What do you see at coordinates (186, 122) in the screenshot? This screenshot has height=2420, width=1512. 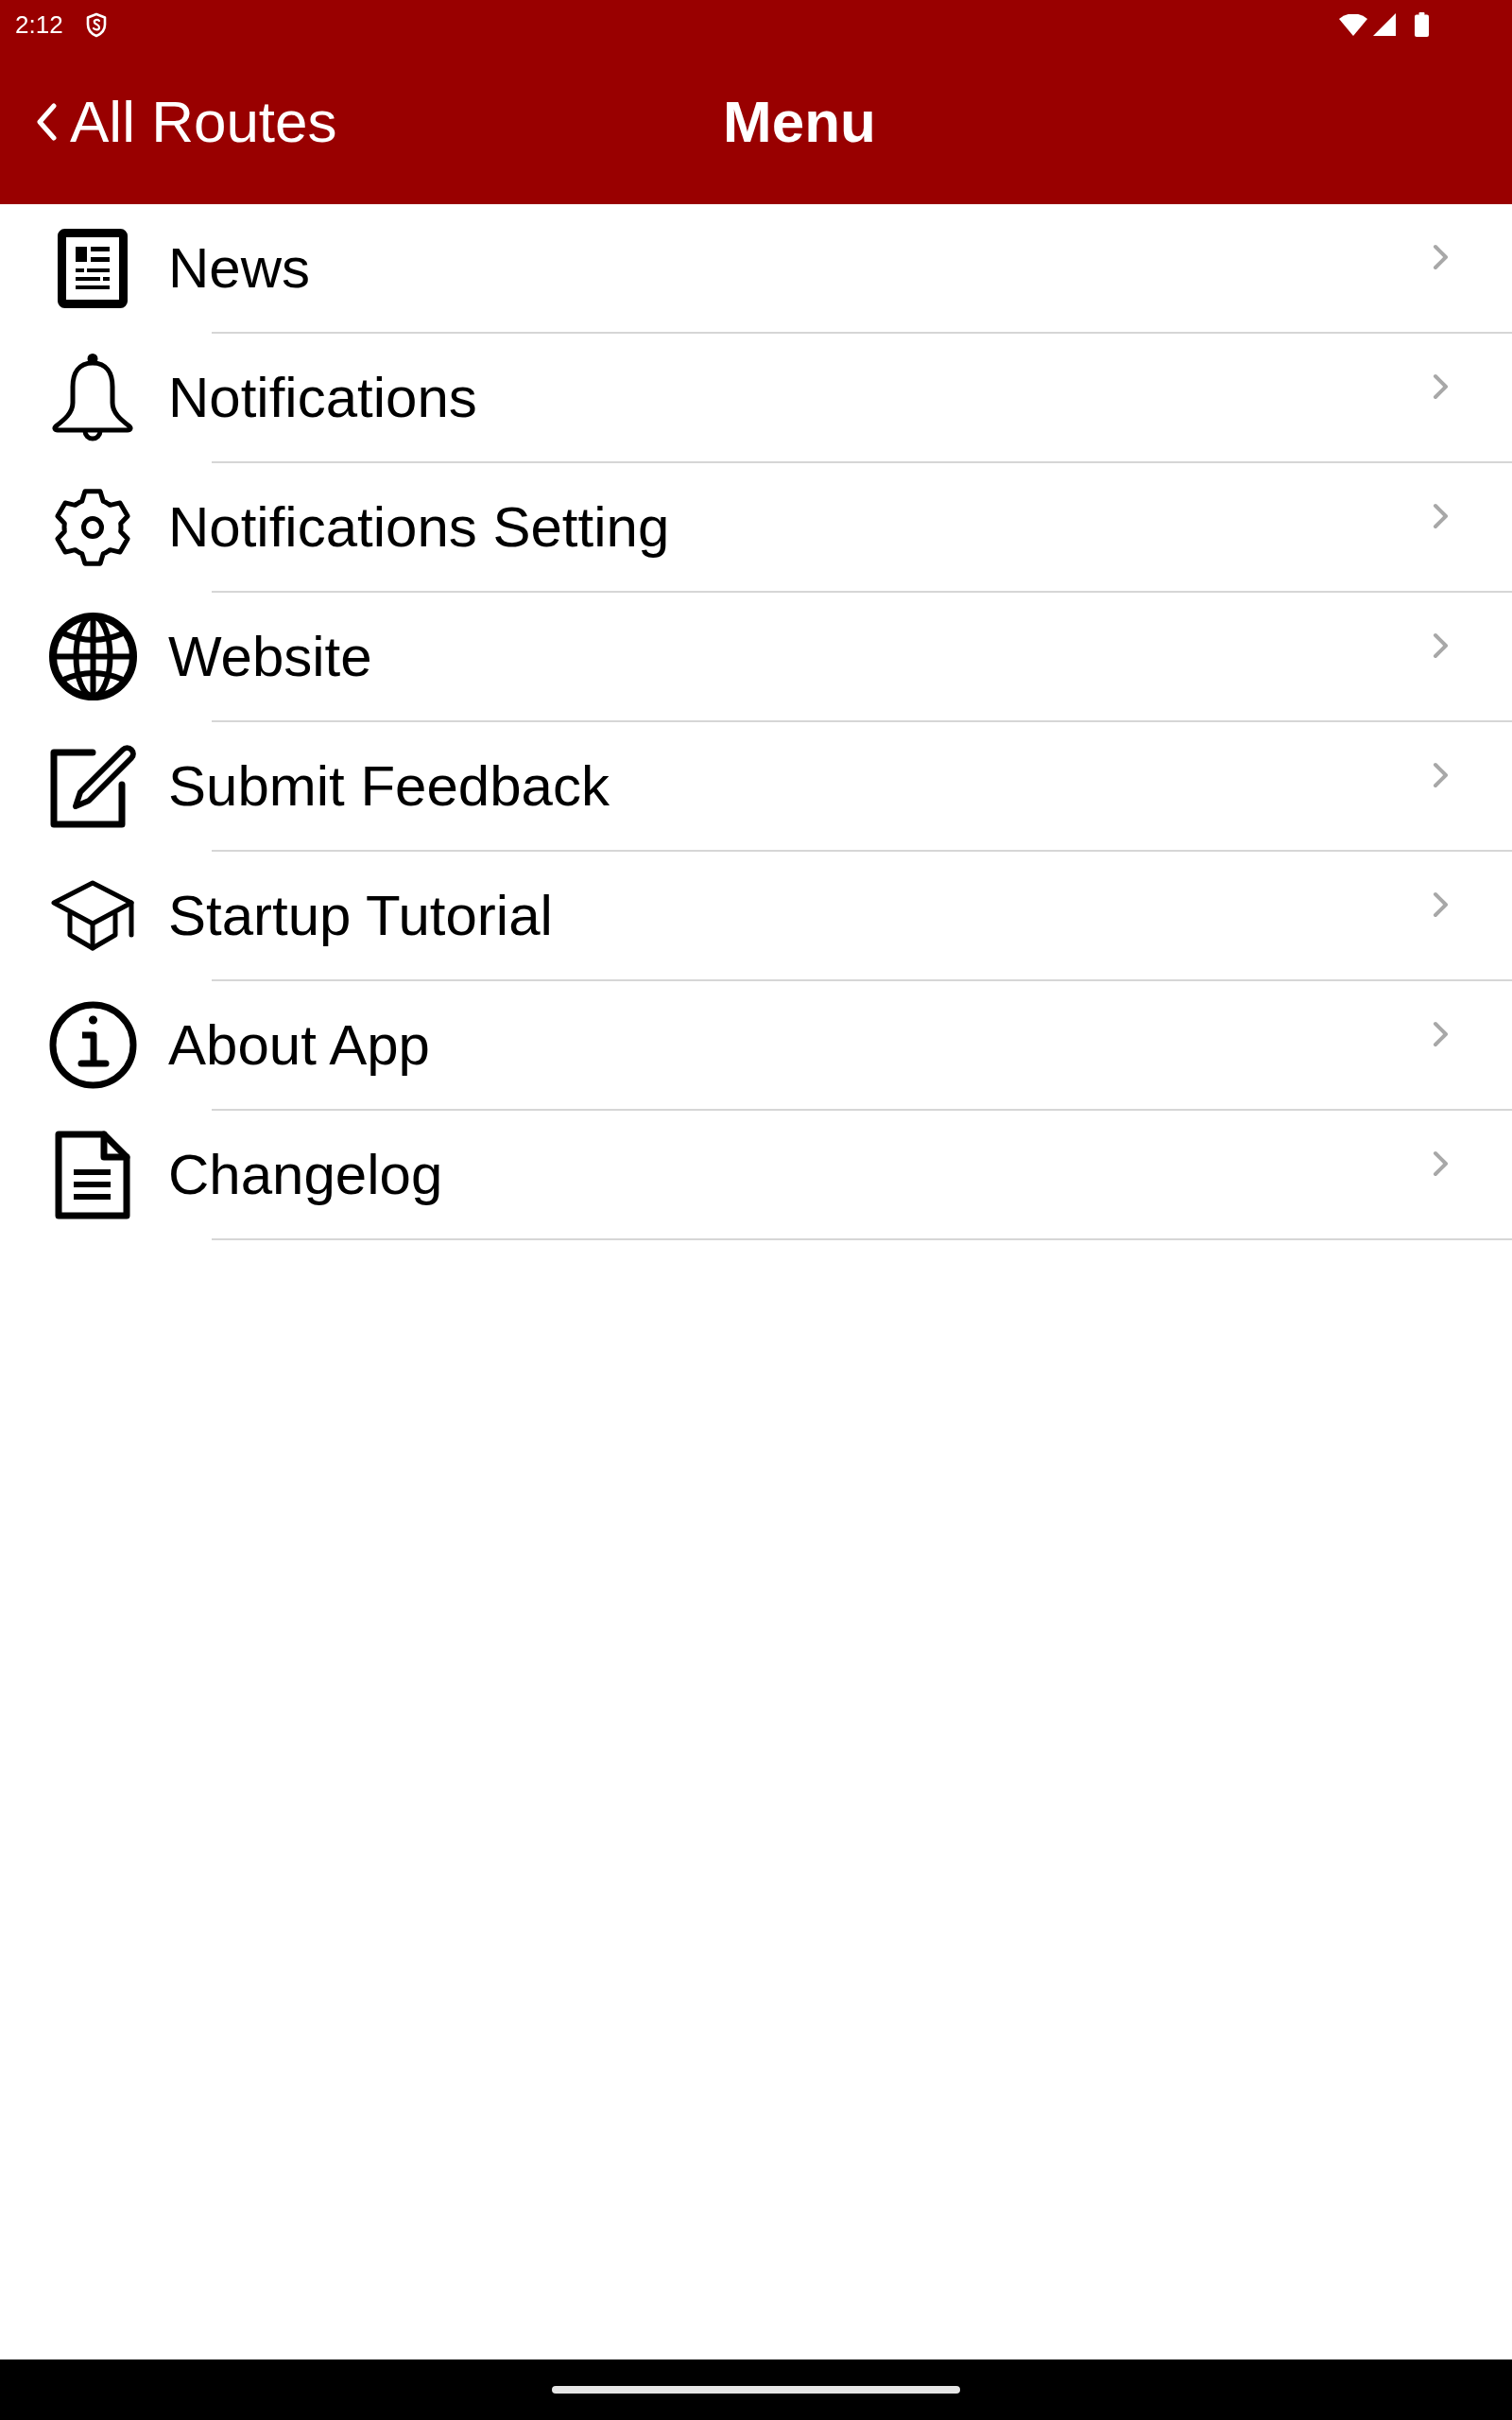 I see `back-button: All Routes` at bounding box center [186, 122].